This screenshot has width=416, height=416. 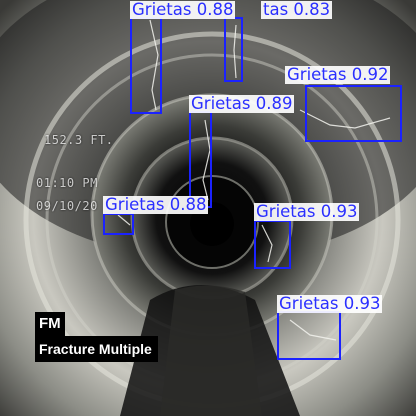 I want to click on detection-label: tas 0.83, so click(x=297, y=9).